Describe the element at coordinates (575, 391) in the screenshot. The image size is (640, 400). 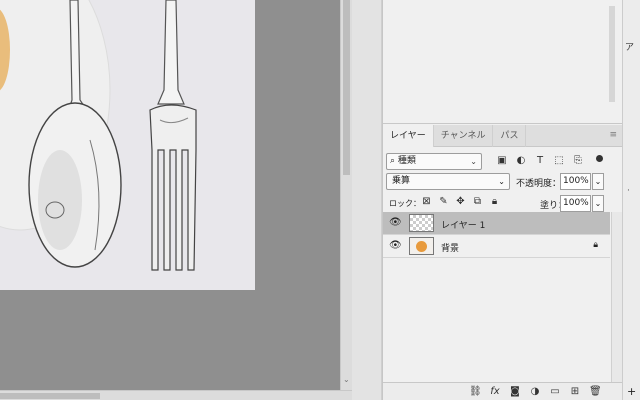
I see `new-layer-icon: ⊞` at that location.